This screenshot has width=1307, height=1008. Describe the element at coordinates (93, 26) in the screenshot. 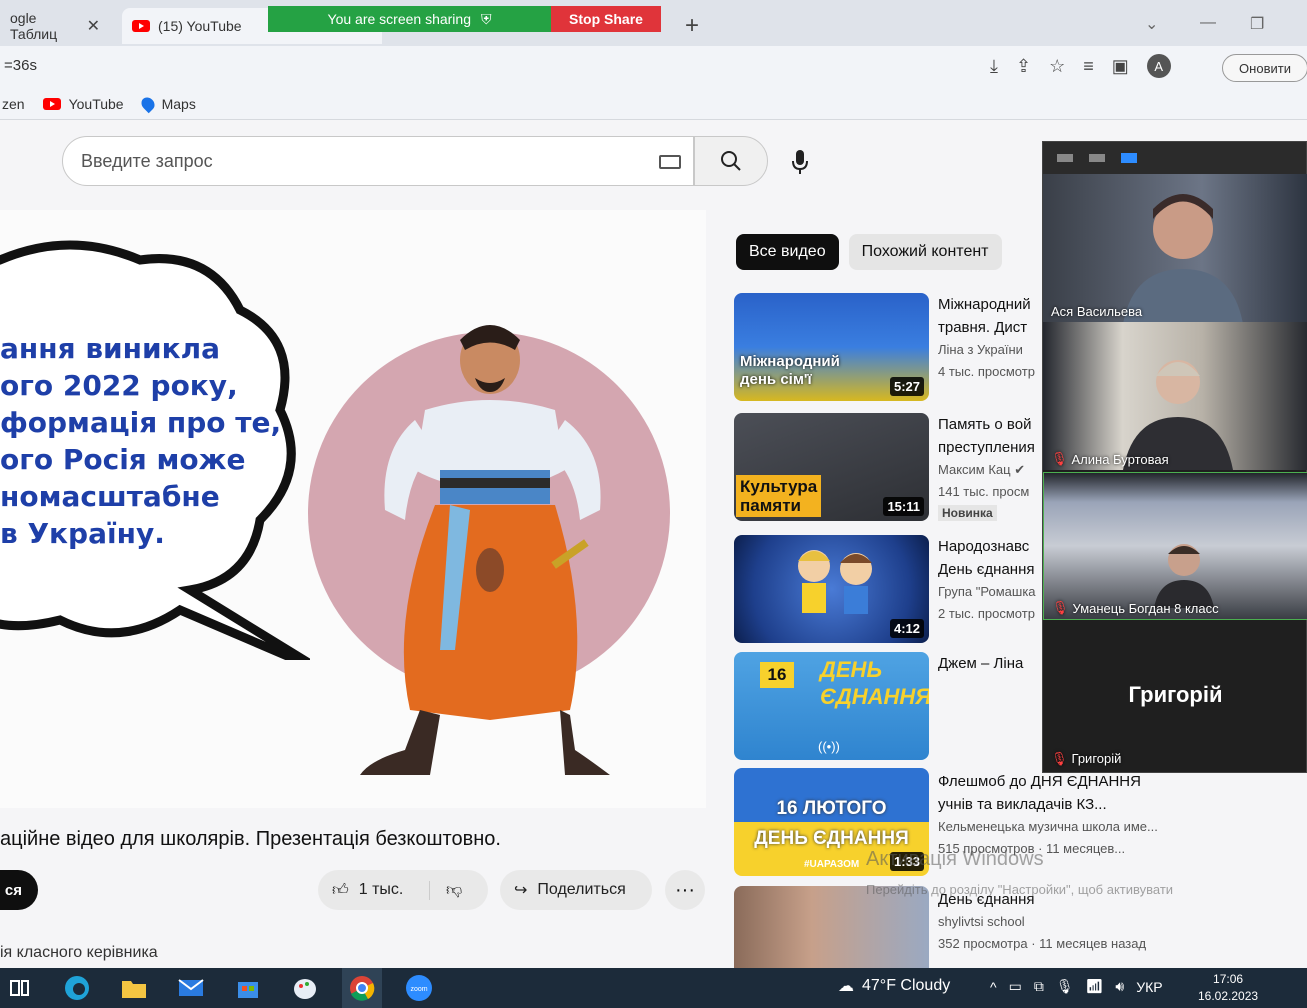

I see `close-icon: ✕` at that location.